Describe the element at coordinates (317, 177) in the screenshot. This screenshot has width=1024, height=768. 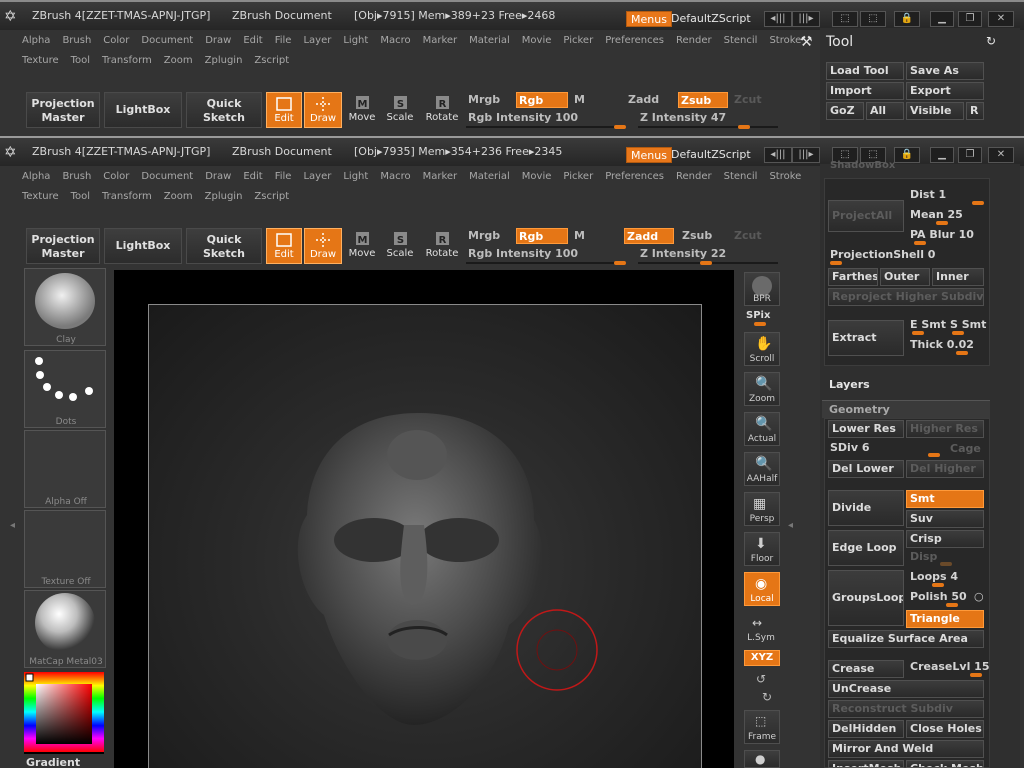
I see `front-menu-layer: Layer` at that location.